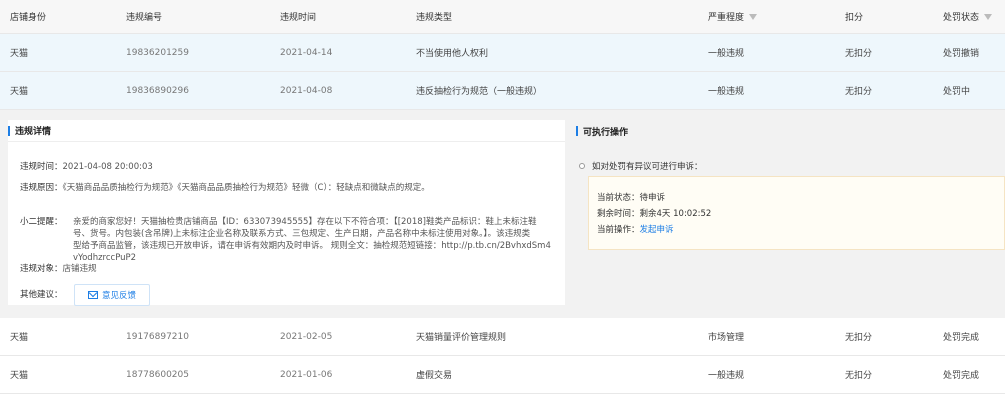 Image resolution: width=1005 pixels, height=405 pixels. Describe the element at coordinates (306, 374) in the screenshot. I see `cell-time: 2021-01-06` at that location.